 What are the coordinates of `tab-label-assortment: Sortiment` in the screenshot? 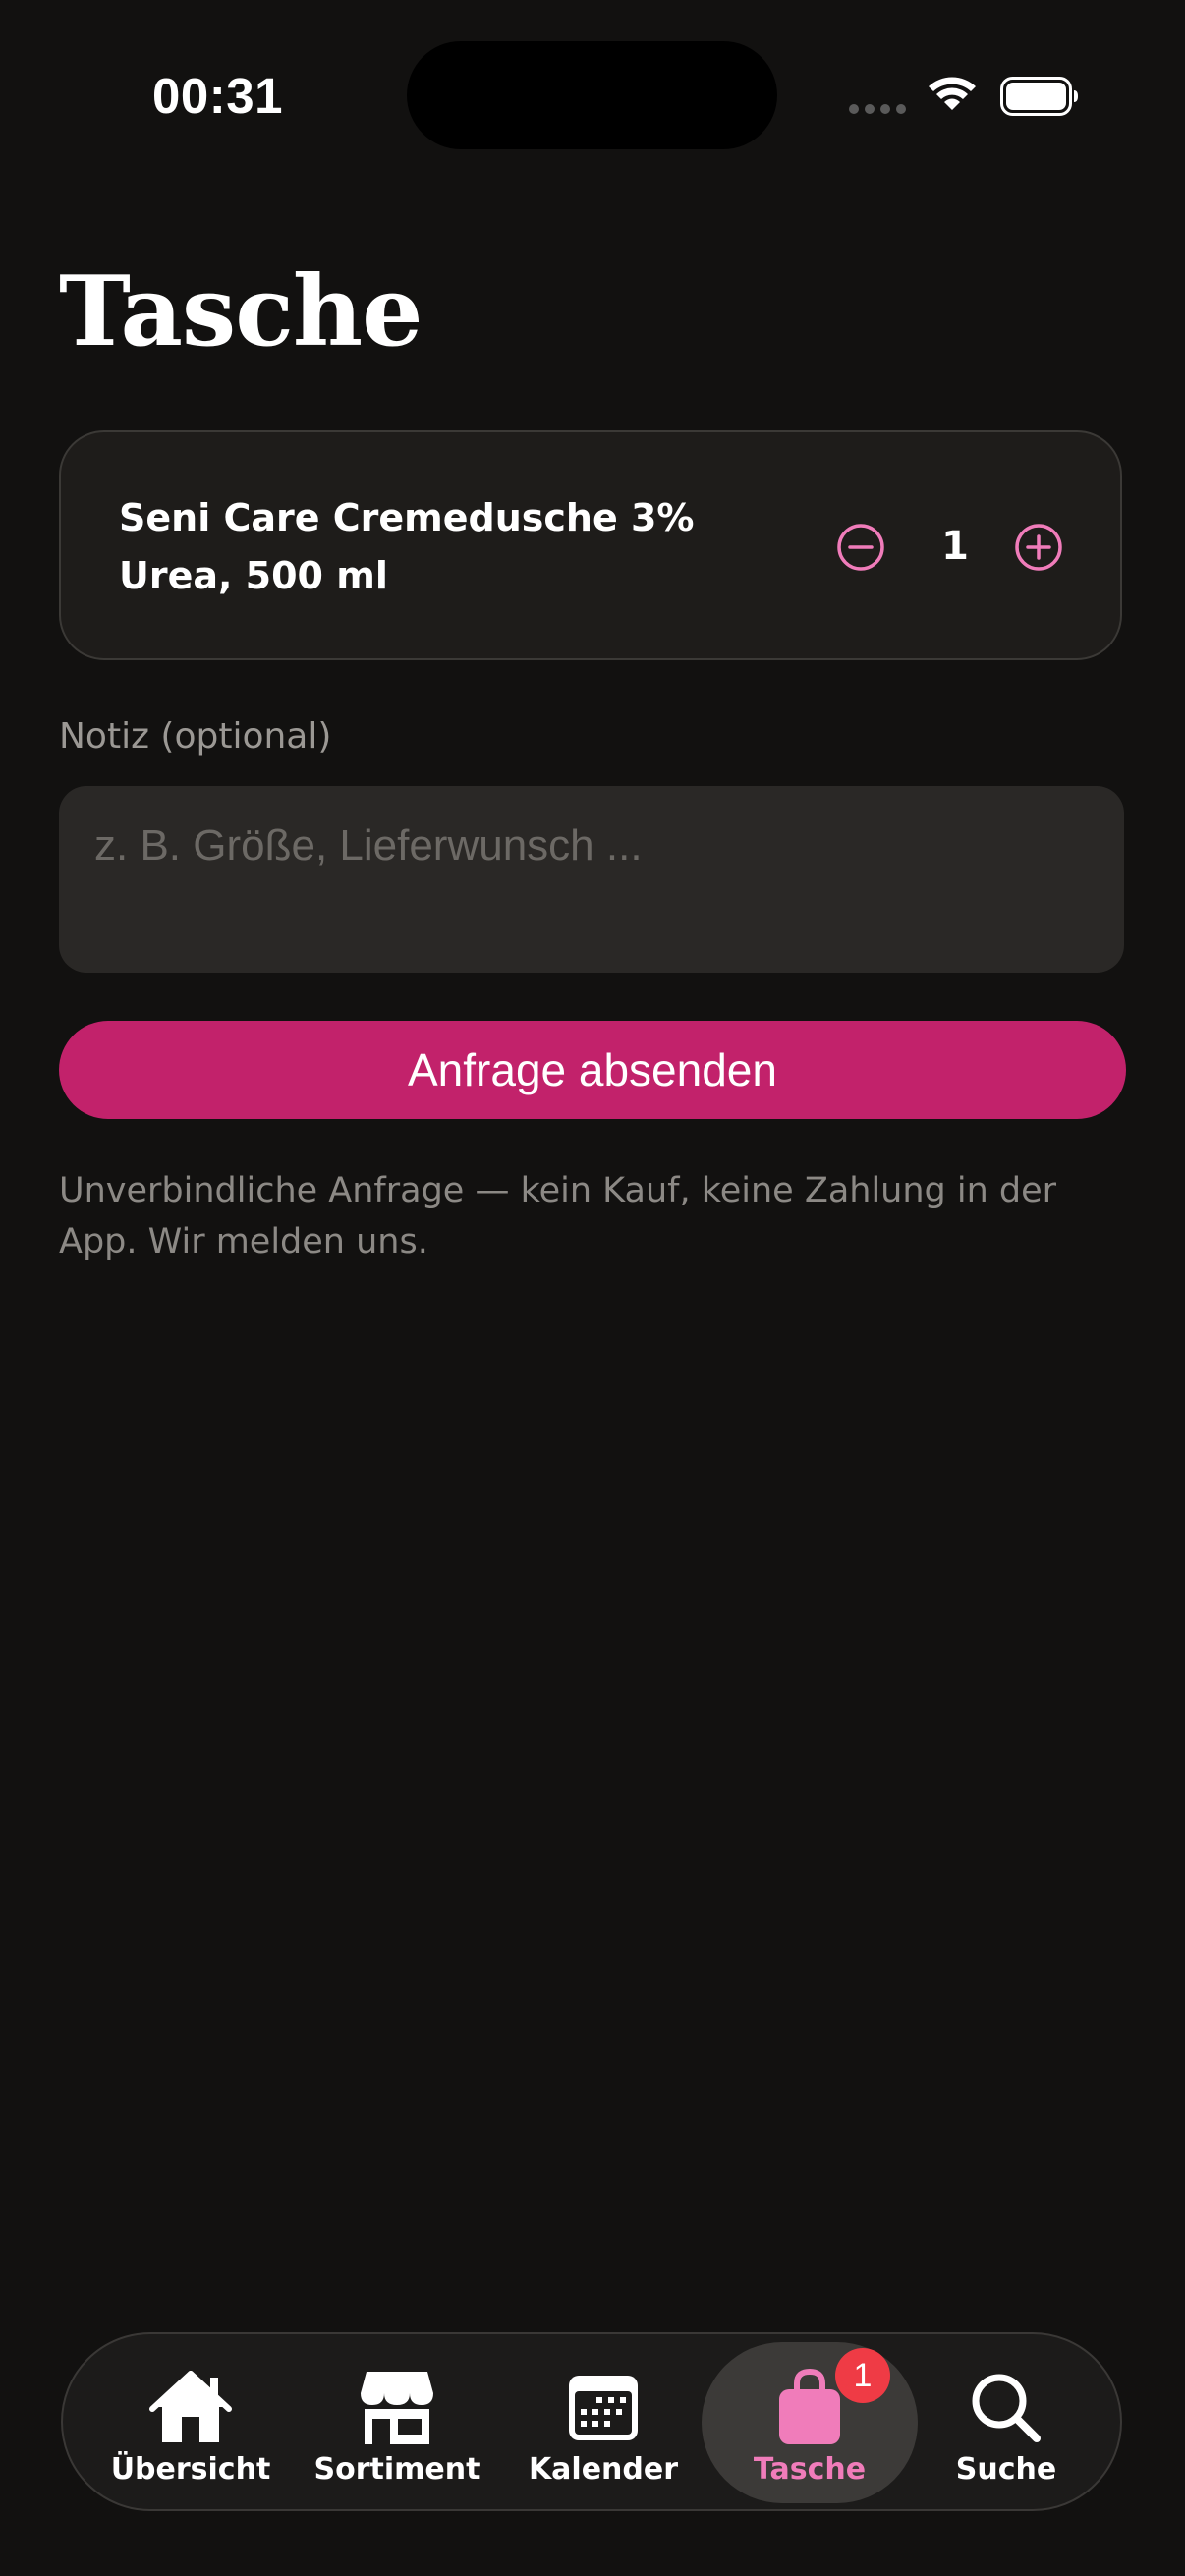 It's located at (397, 2469).